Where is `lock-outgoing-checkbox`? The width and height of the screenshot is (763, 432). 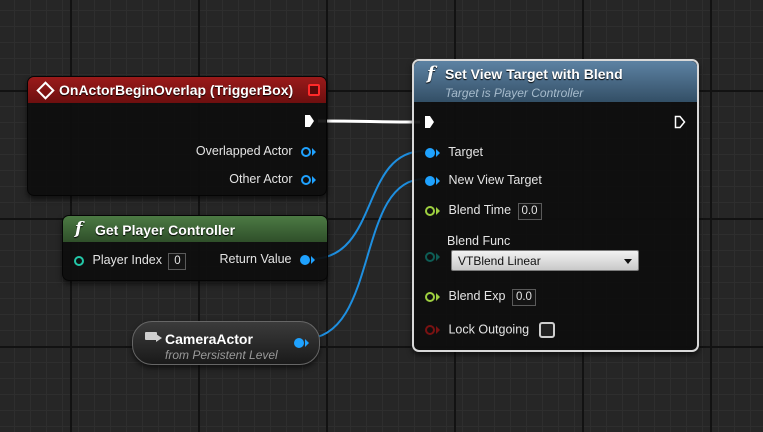
lock-outgoing-checkbox is located at coordinates (546, 330).